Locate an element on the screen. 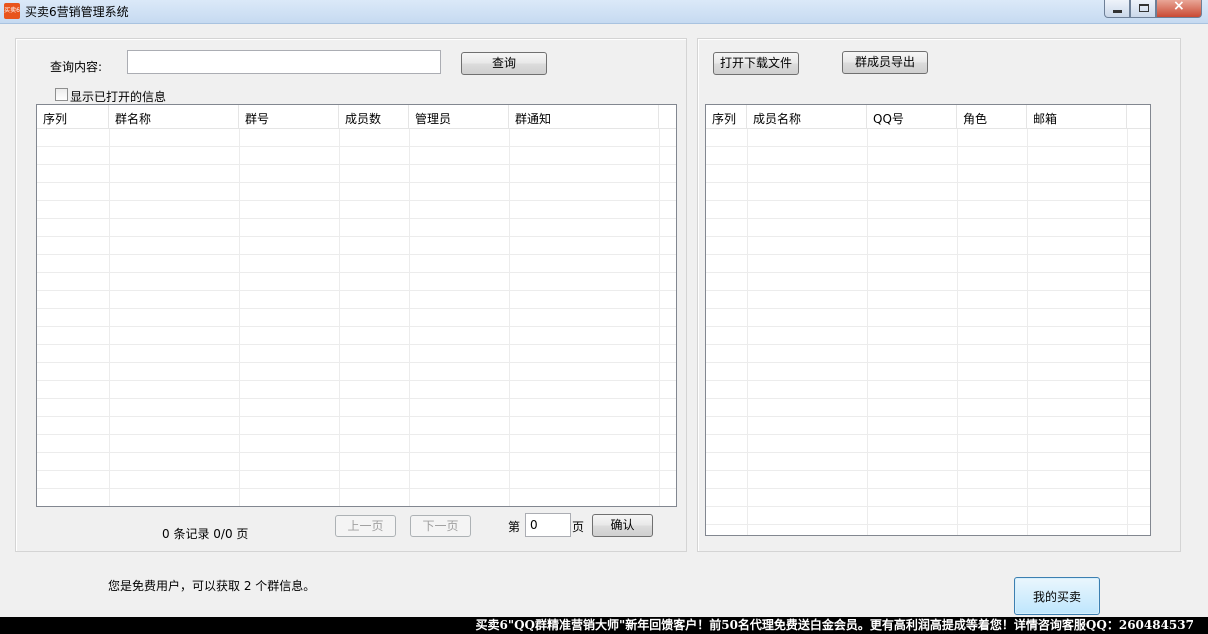 The height and width of the screenshot is (634, 1208). window-title: 买卖6营销管理系统 is located at coordinates (77, 12).